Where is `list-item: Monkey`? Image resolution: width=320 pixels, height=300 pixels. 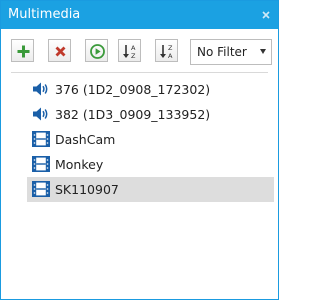
list-item: Monkey is located at coordinates (150, 164).